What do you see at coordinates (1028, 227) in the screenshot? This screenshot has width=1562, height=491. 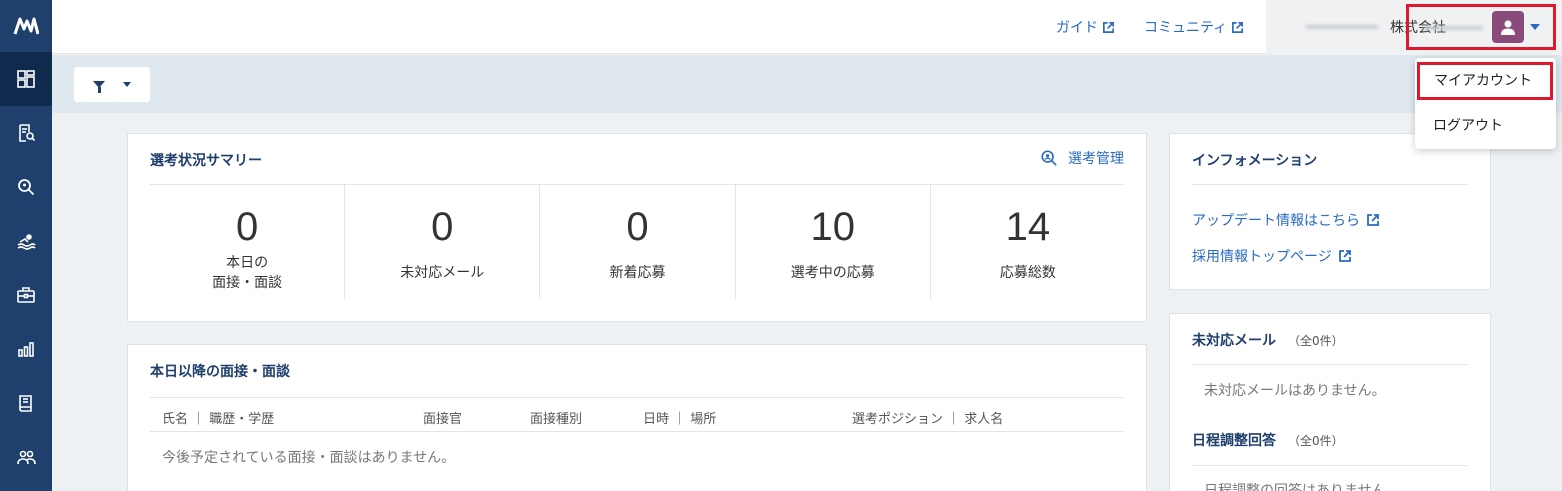 I see `stat-value: 14` at bounding box center [1028, 227].